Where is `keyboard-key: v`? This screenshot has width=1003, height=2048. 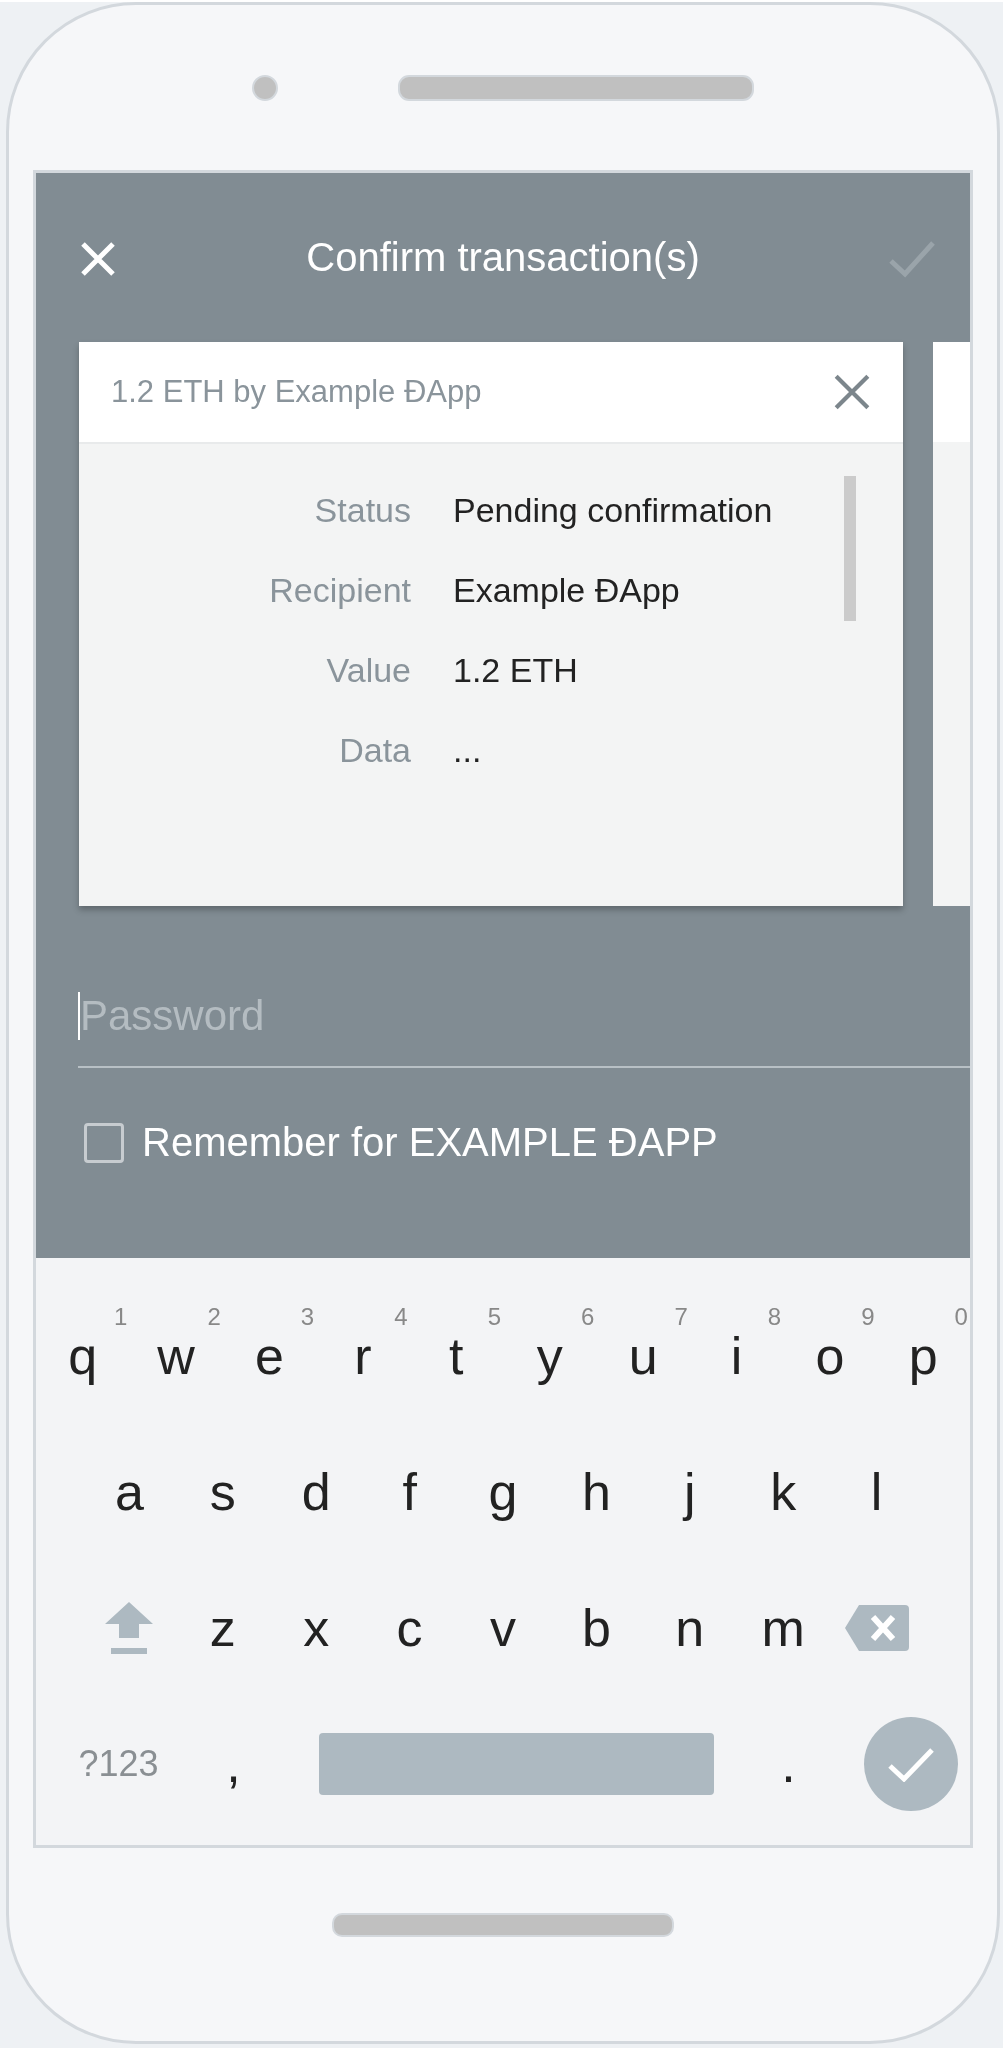 keyboard-key: v is located at coordinates (503, 1628).